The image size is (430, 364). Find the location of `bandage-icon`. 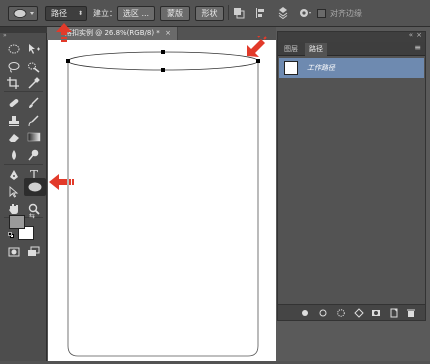

bandage-icon is located at coordinates (14, 103).